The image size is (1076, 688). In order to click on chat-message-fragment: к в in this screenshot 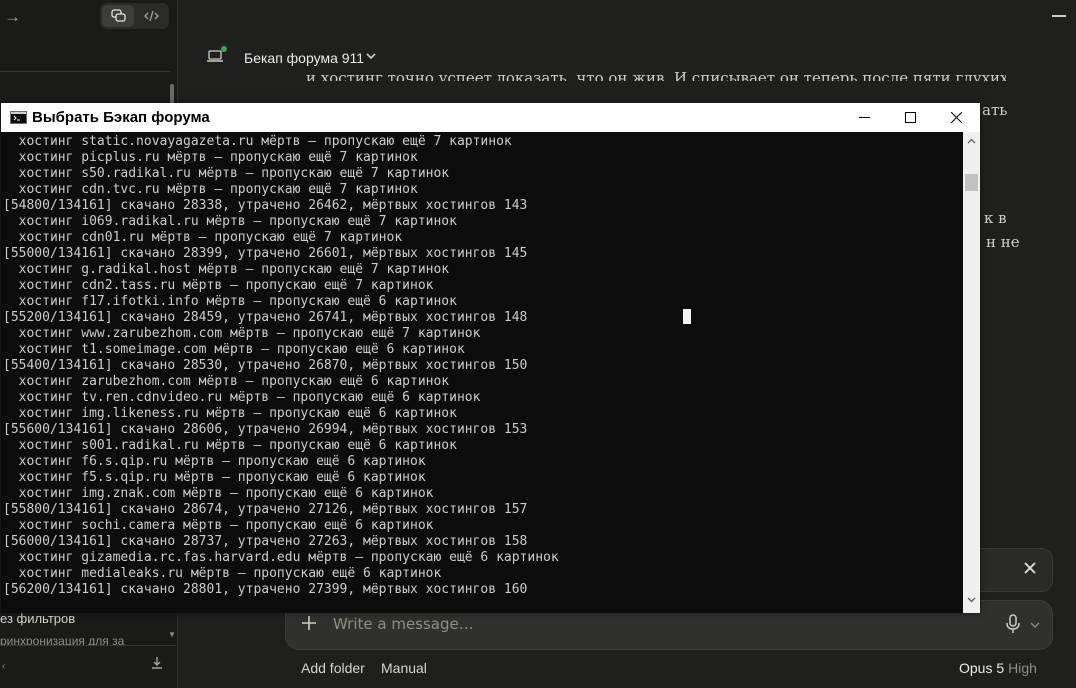, I will do `click(995, 218)`.